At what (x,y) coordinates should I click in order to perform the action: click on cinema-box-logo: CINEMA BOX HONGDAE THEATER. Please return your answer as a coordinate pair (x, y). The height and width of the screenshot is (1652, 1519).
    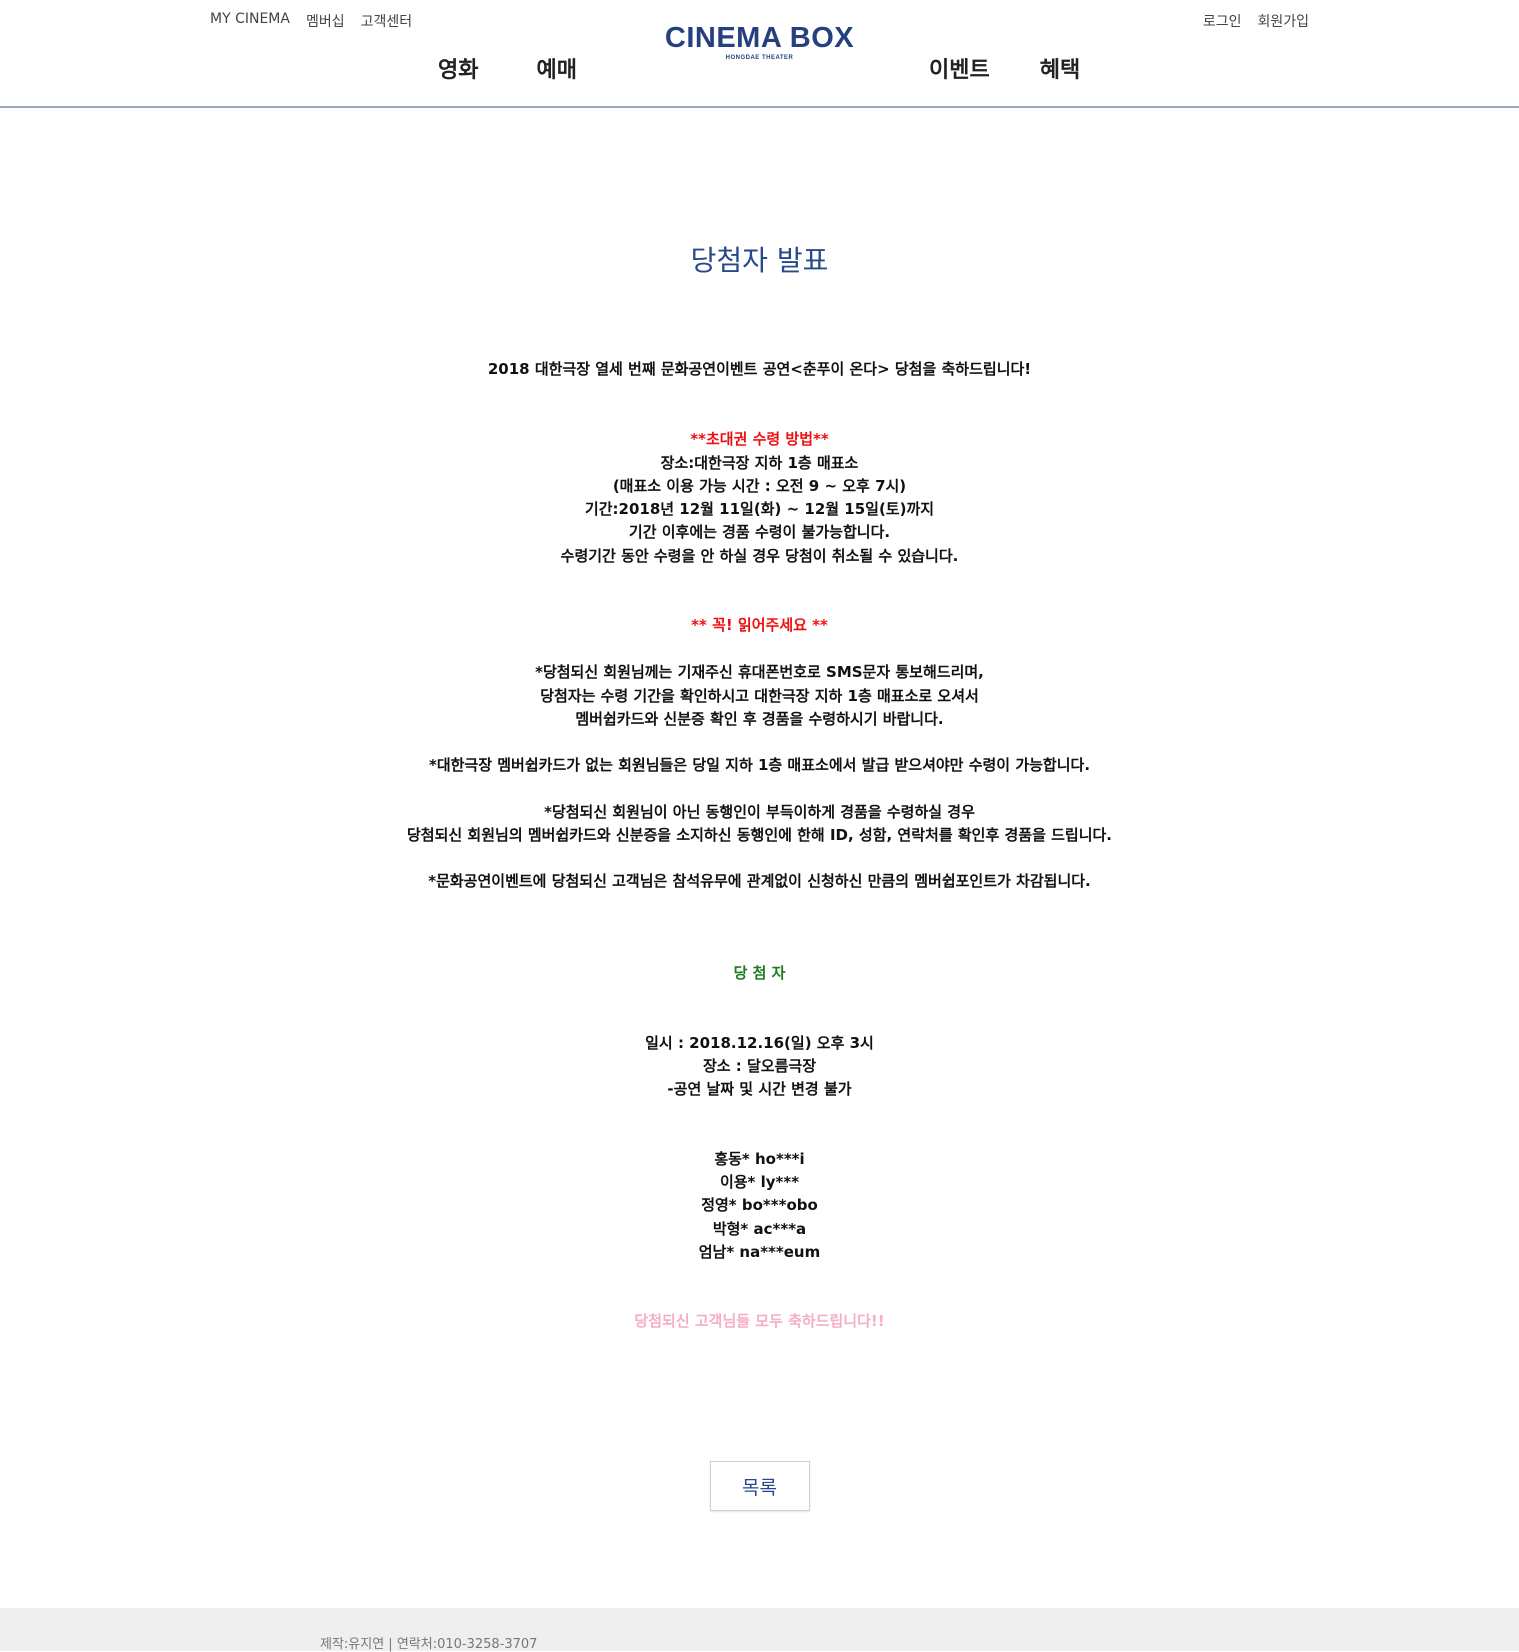
    Looking at the image, I should click on (759, 41).